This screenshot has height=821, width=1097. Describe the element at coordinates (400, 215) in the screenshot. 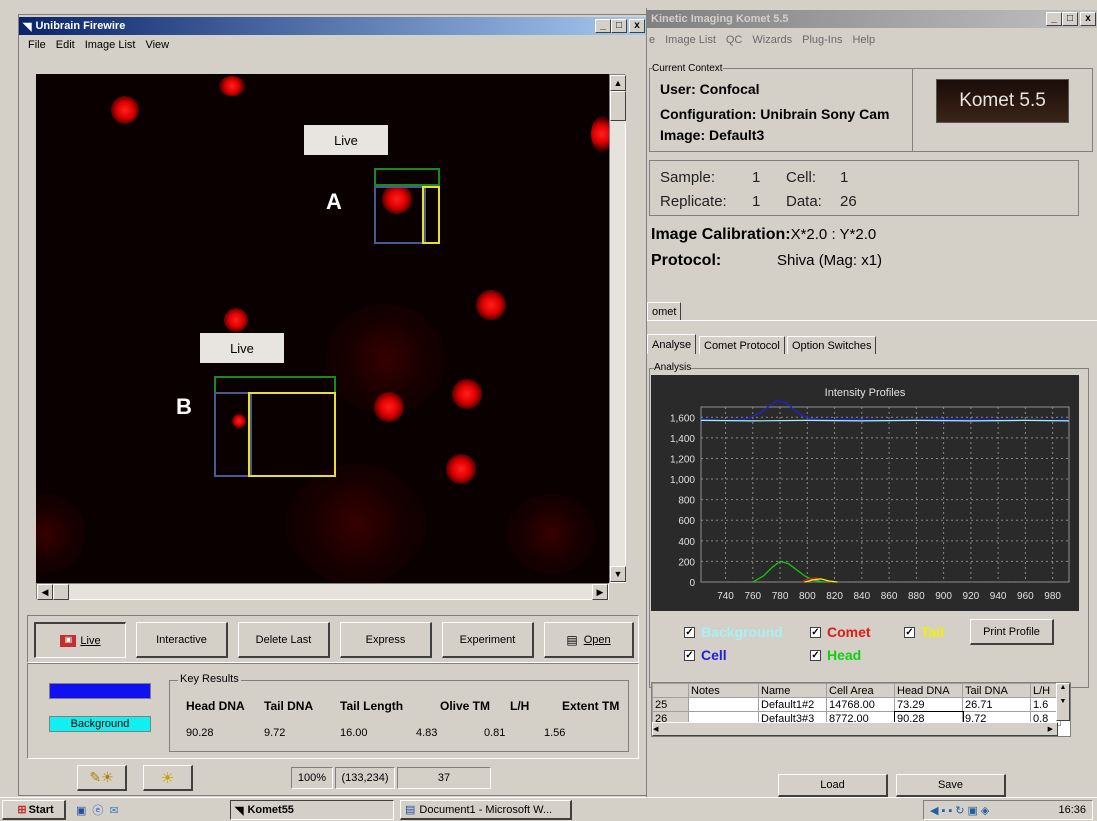

I see `comet-a-head-box` at that location.